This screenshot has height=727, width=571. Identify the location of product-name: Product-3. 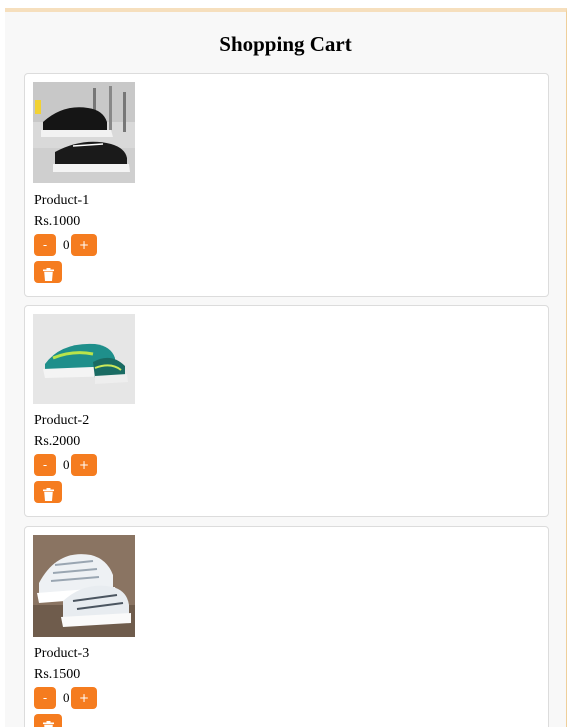
(62, 653).